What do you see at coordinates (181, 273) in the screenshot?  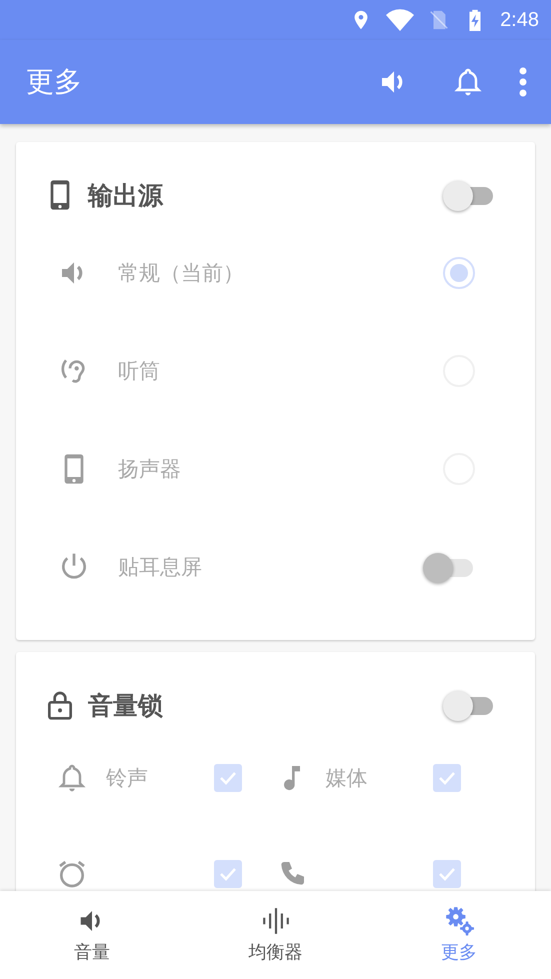 I see `option-label: 常规（当前）` at bounding box center [181, 273].